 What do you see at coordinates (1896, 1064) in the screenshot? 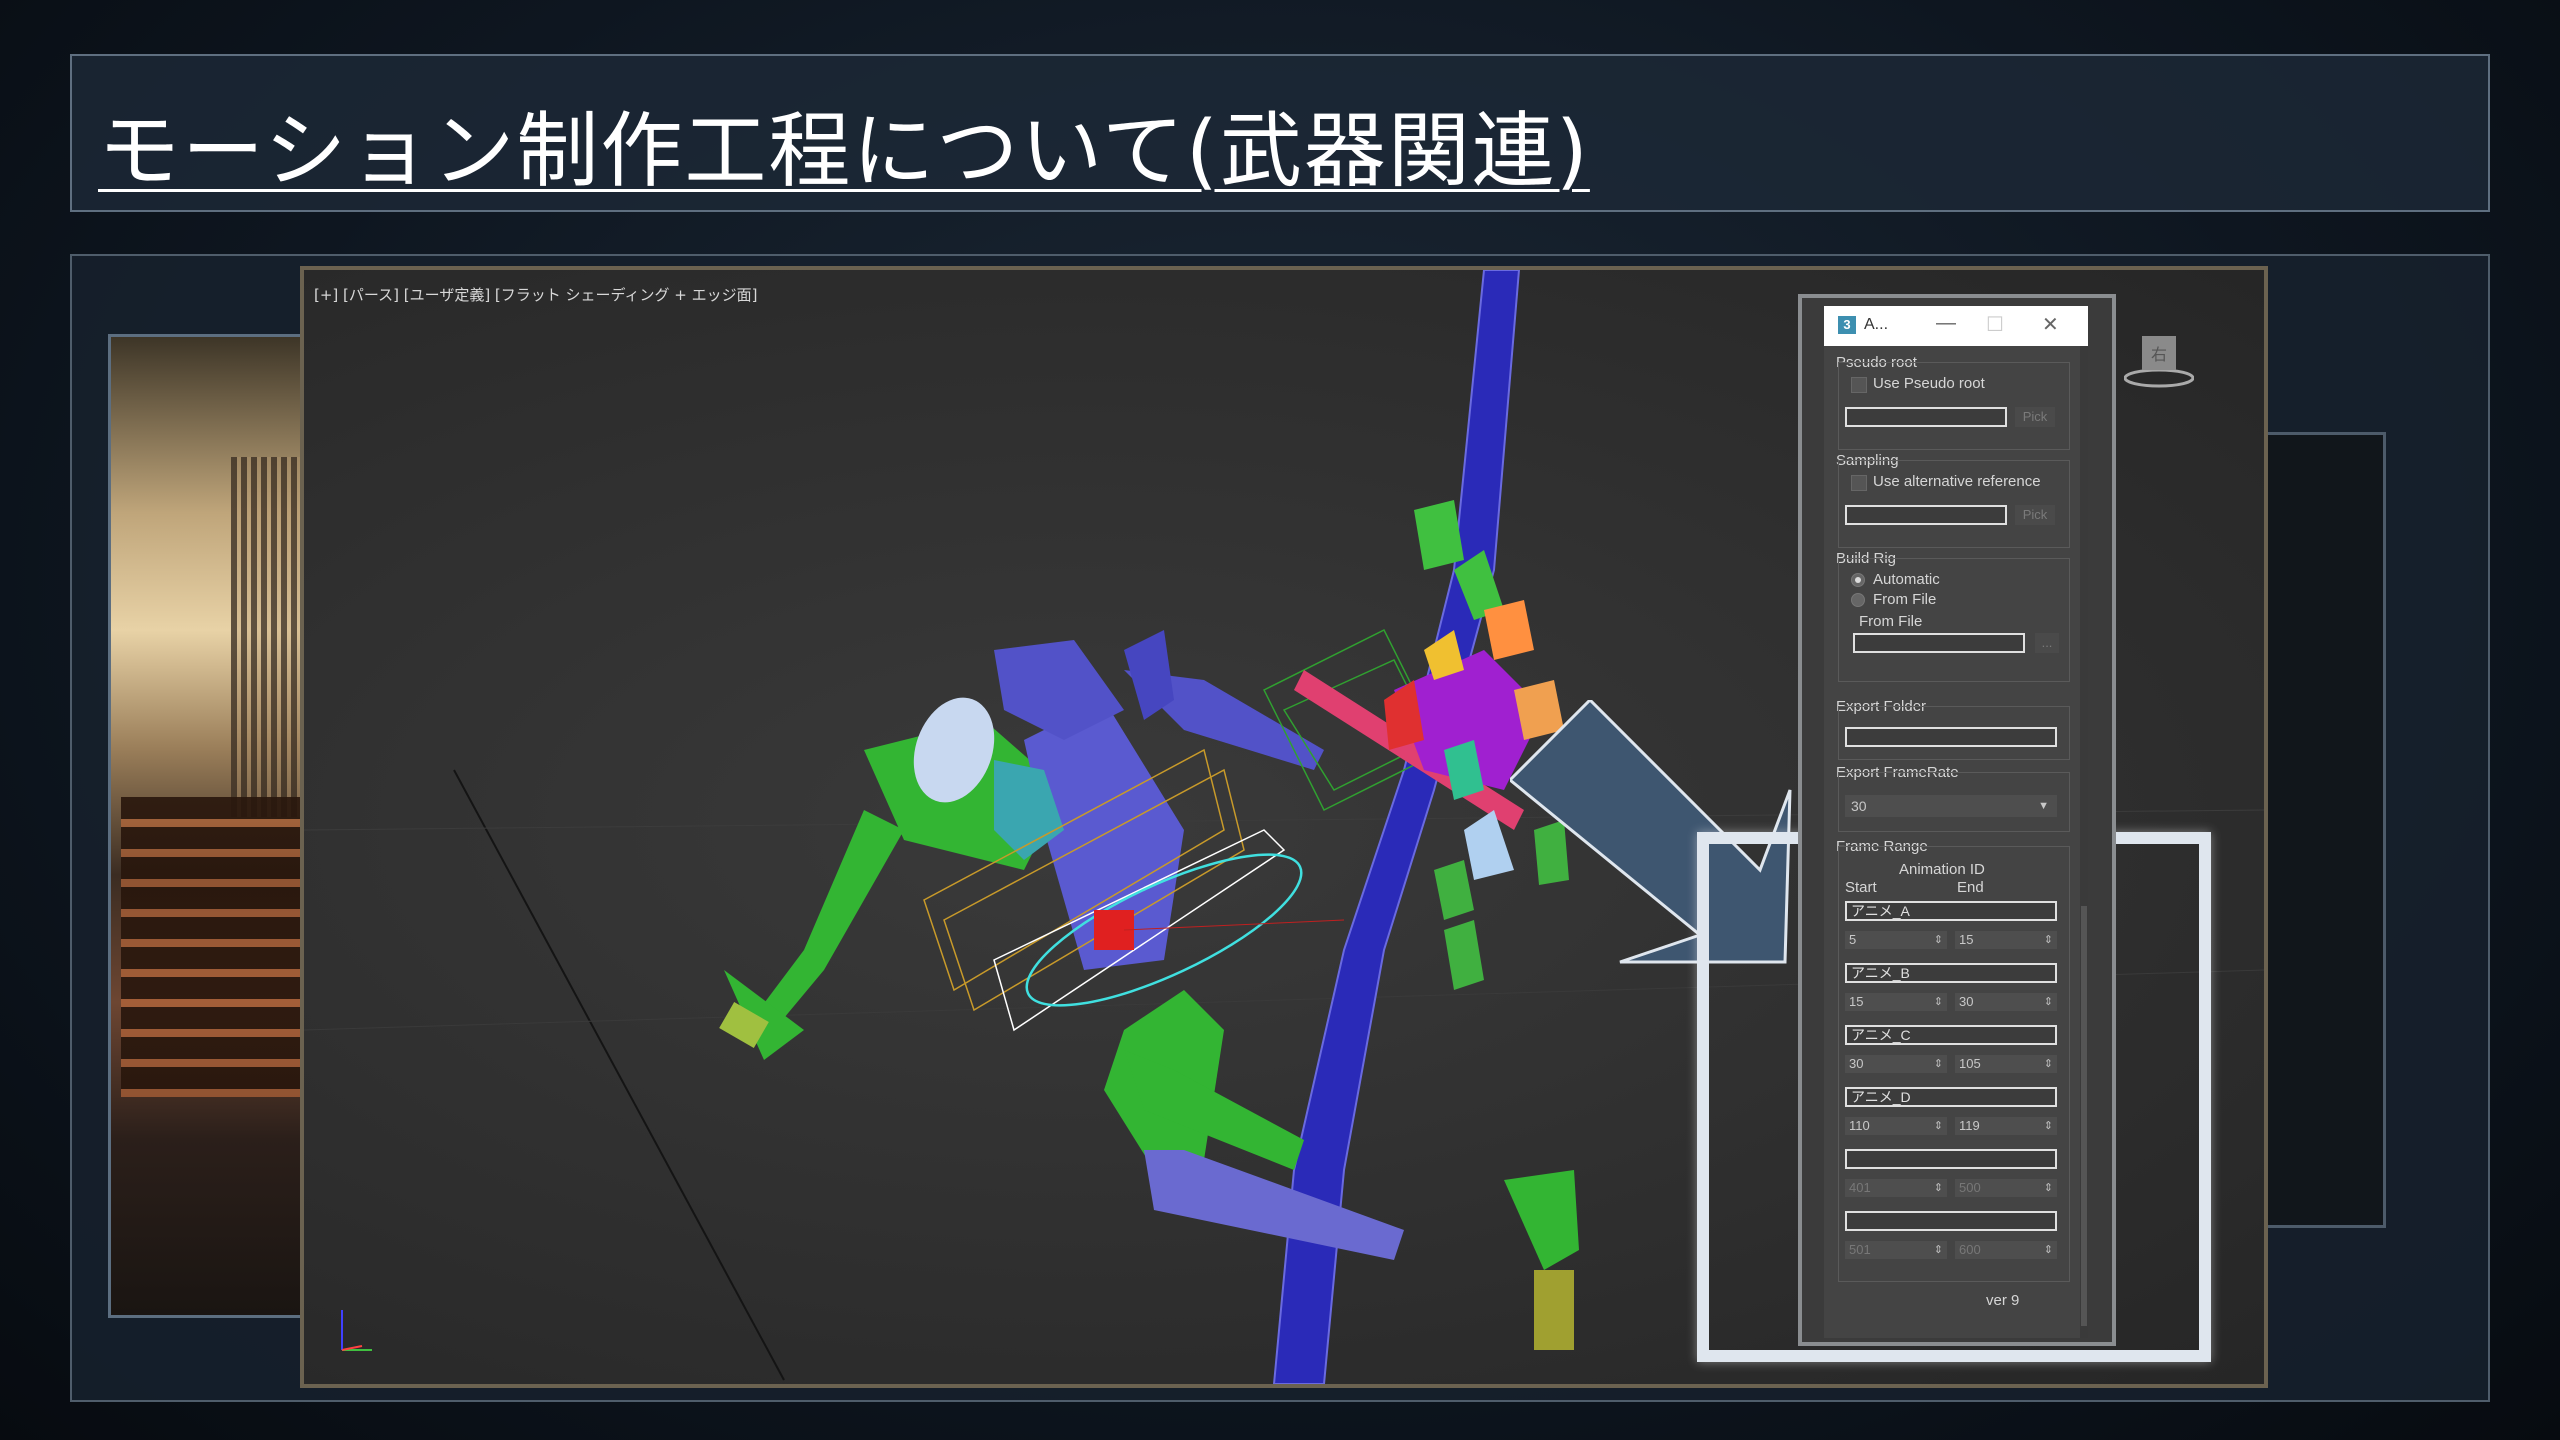
I see `start-frame-spinner: 30 ⇕` at bounding box center [1896, 1064].